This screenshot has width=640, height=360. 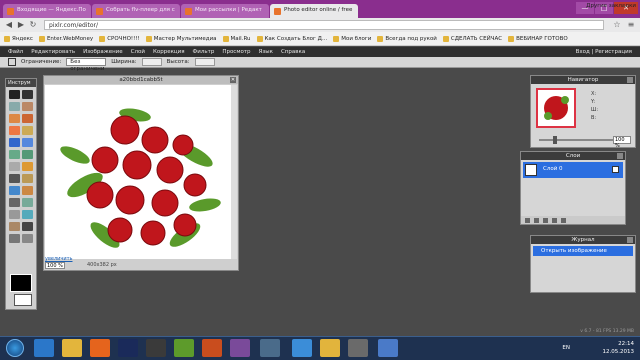 I want to click on constraint-select: Без ограничени, so click(x=86, y=65).